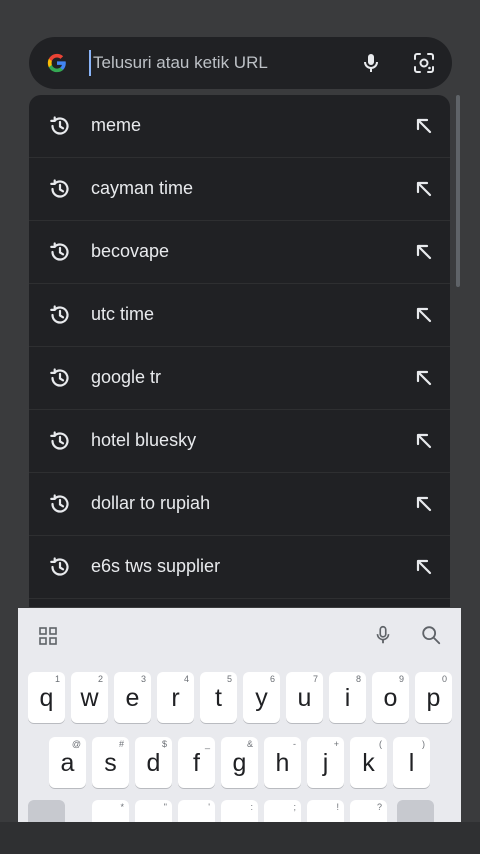  I want to click on keyboard-key: + j, so click(325, 762).